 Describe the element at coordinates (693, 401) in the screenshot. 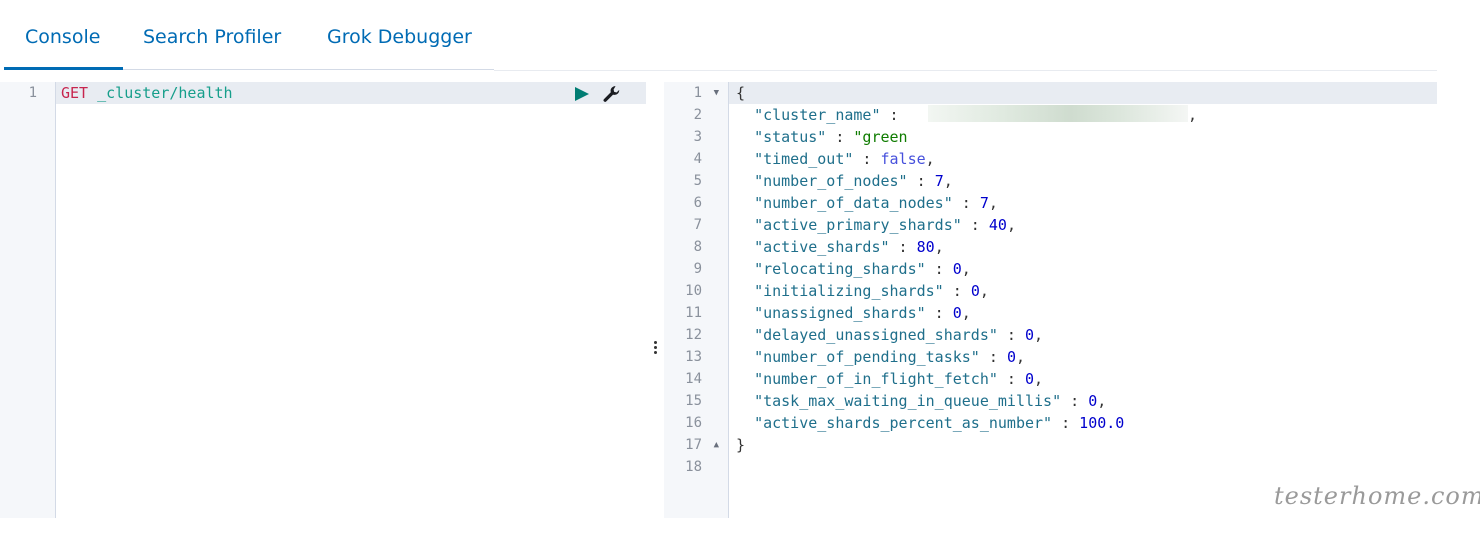

I see `line-number: 15` at that location.